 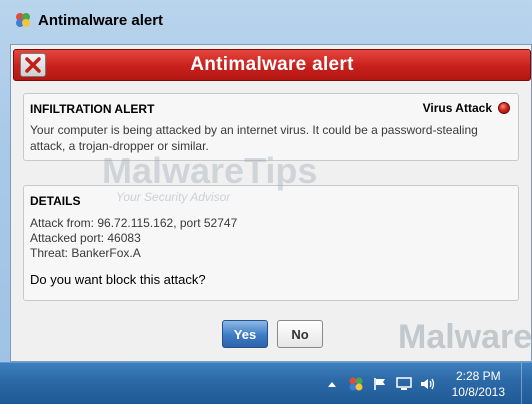 I want to click on alert-header: INFILTRATION ALERT, so click(x=92, y=109).